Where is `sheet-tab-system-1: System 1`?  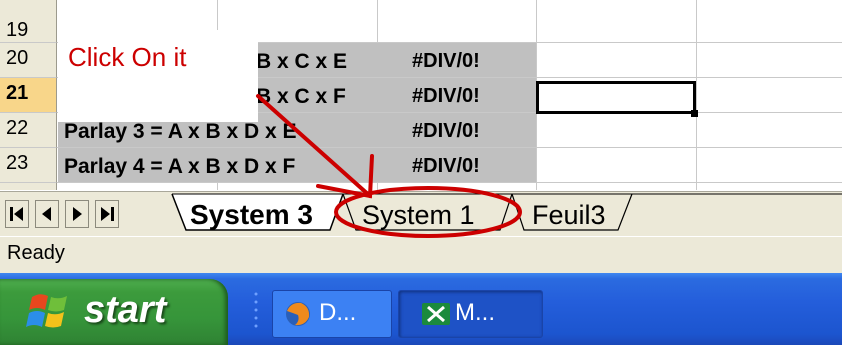 sheet-tab-system-1: System 1 is located at coordinates (418, 215).